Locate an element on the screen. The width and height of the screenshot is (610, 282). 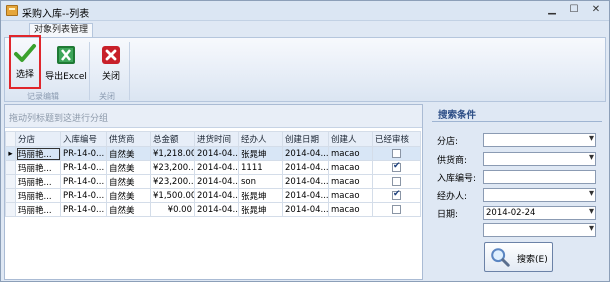
date-end-picker is located at coordinates (539, 230).